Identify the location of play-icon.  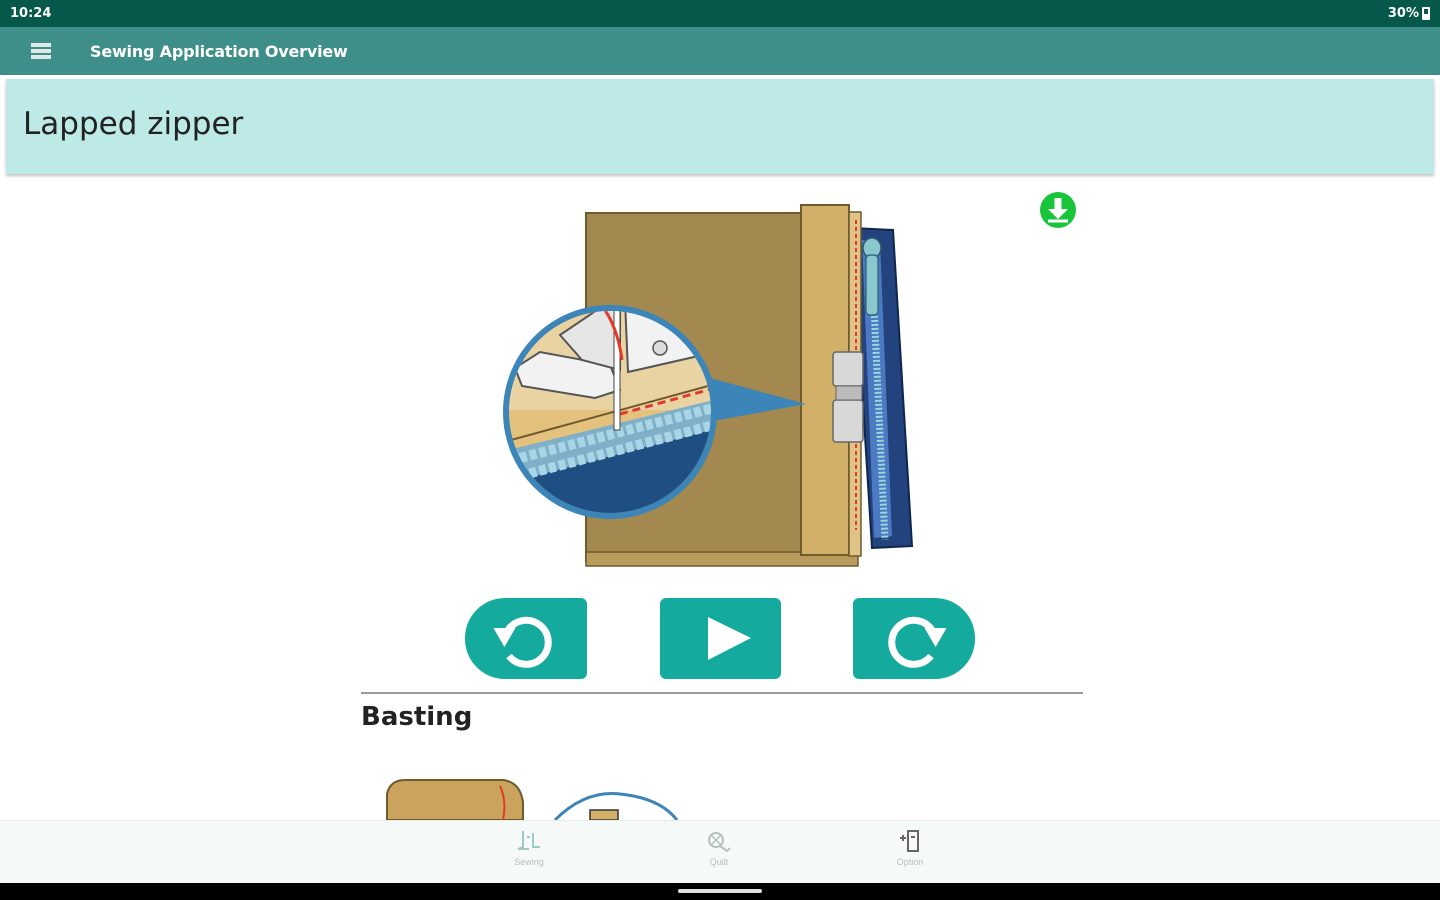
(729, 638).